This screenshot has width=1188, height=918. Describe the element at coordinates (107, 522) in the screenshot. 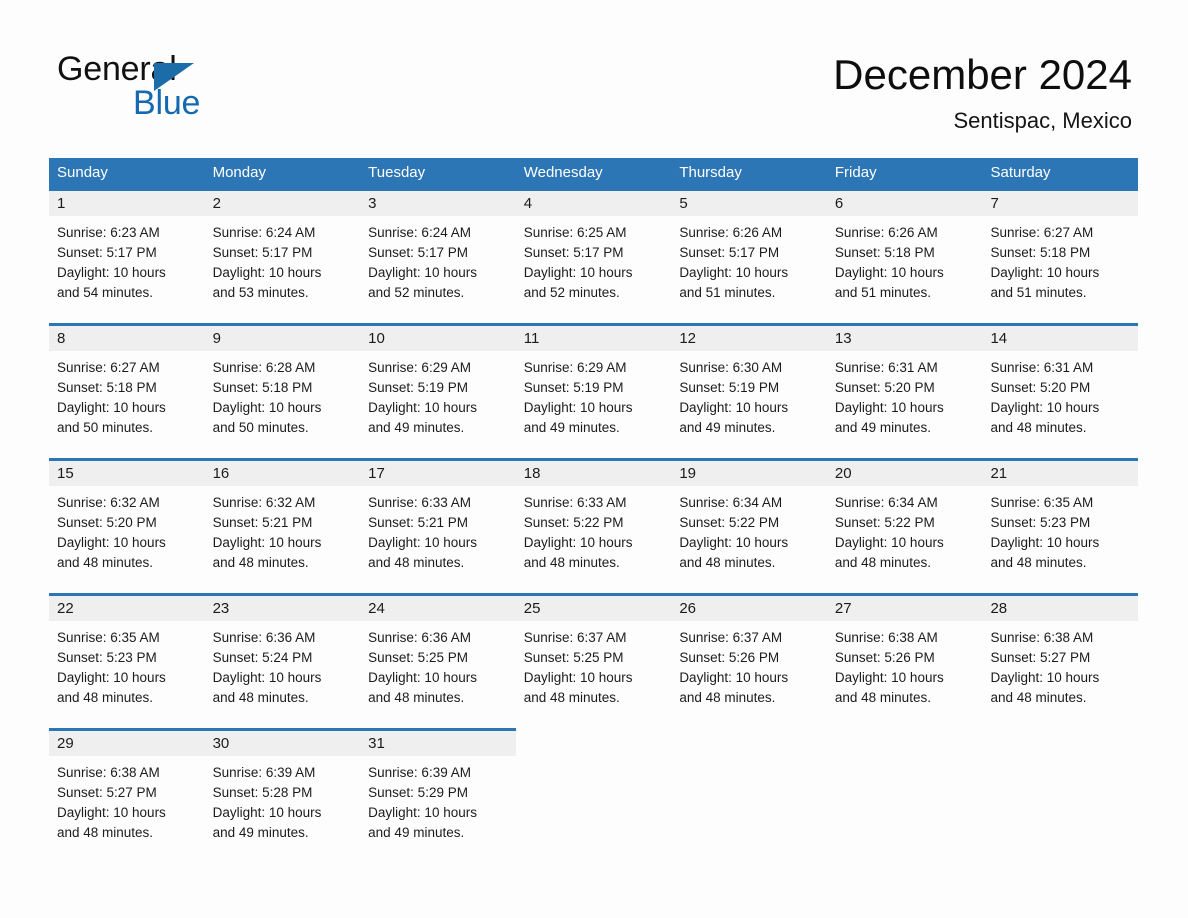

I see `day-detail-line: Sunset: 5:20 PM` at that location.